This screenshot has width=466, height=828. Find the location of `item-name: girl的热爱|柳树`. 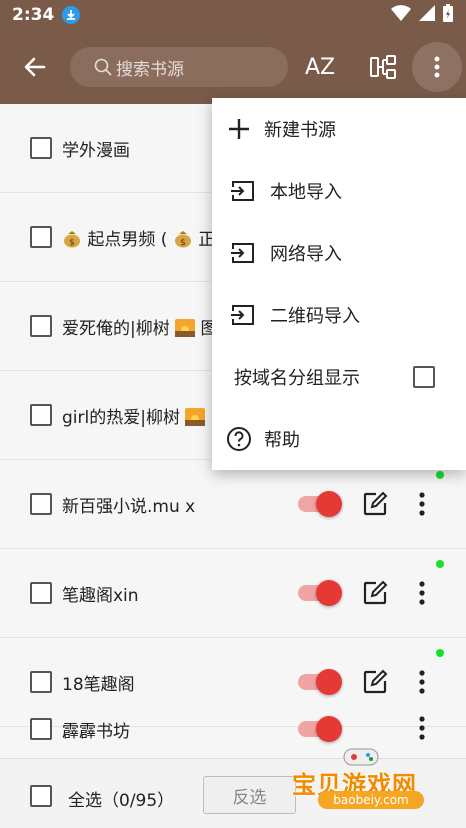

item-name: girl的热爱|柳树 is located at coordinates (121, 417).